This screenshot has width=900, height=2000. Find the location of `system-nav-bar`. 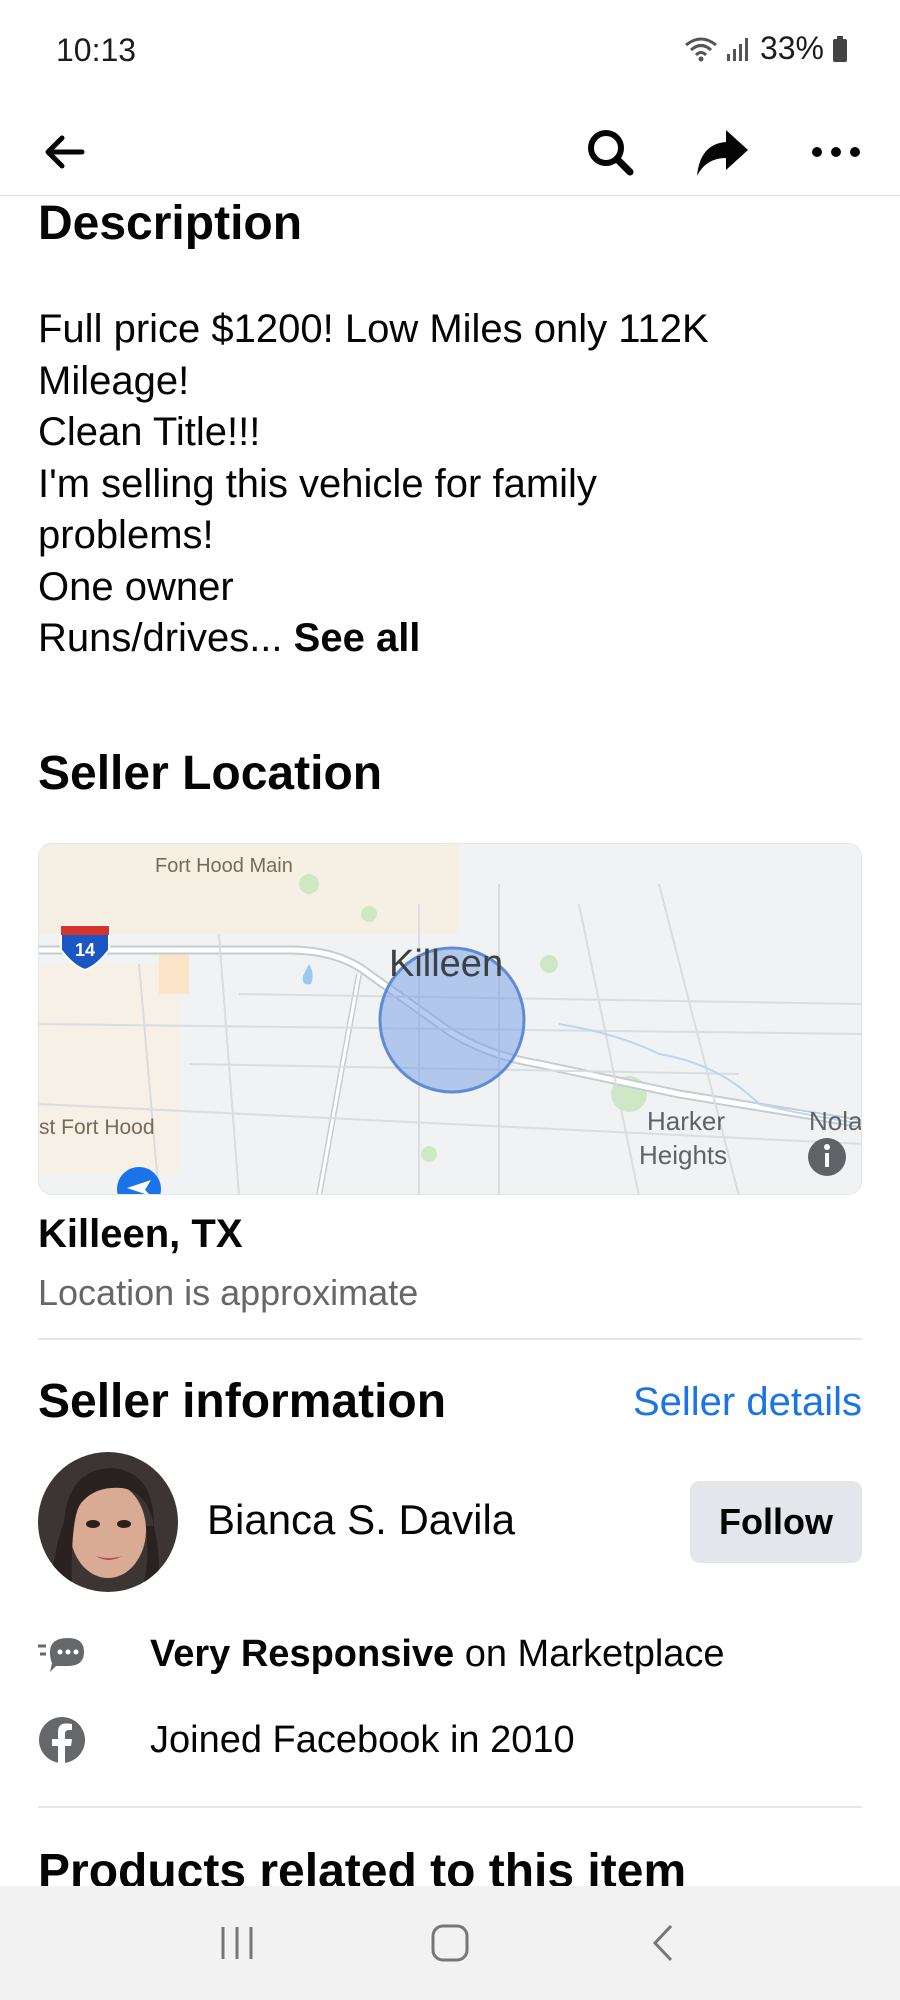

system-nav-bar is located at coordinates (450, 1943).